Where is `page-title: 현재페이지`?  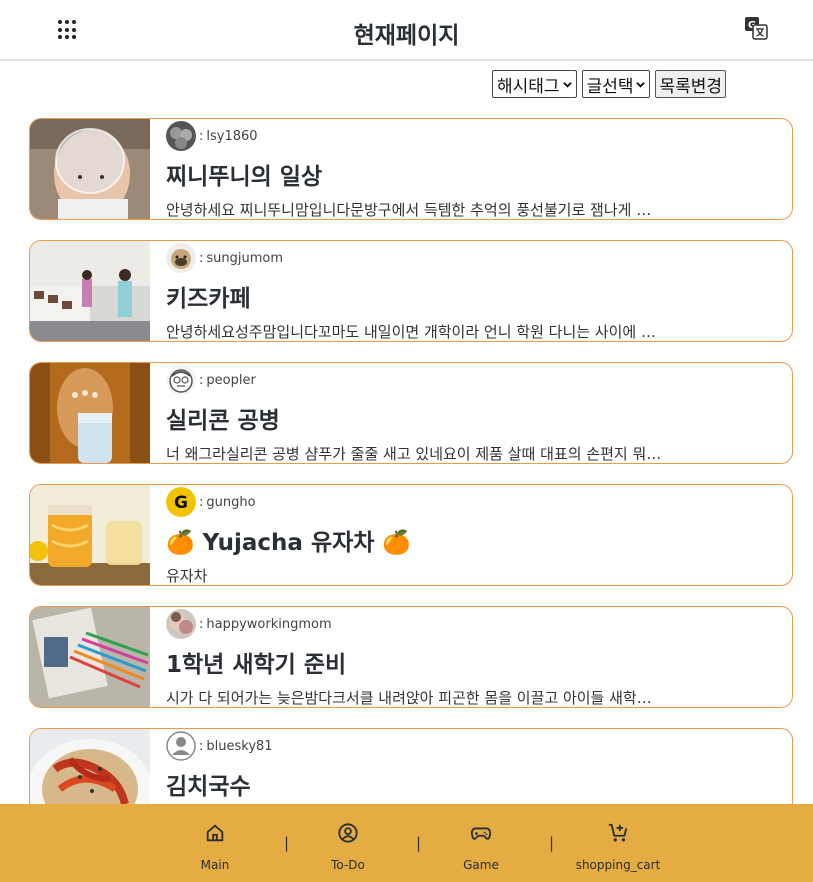
page-title: 현재페이지 is located at coordinates (406, 36).